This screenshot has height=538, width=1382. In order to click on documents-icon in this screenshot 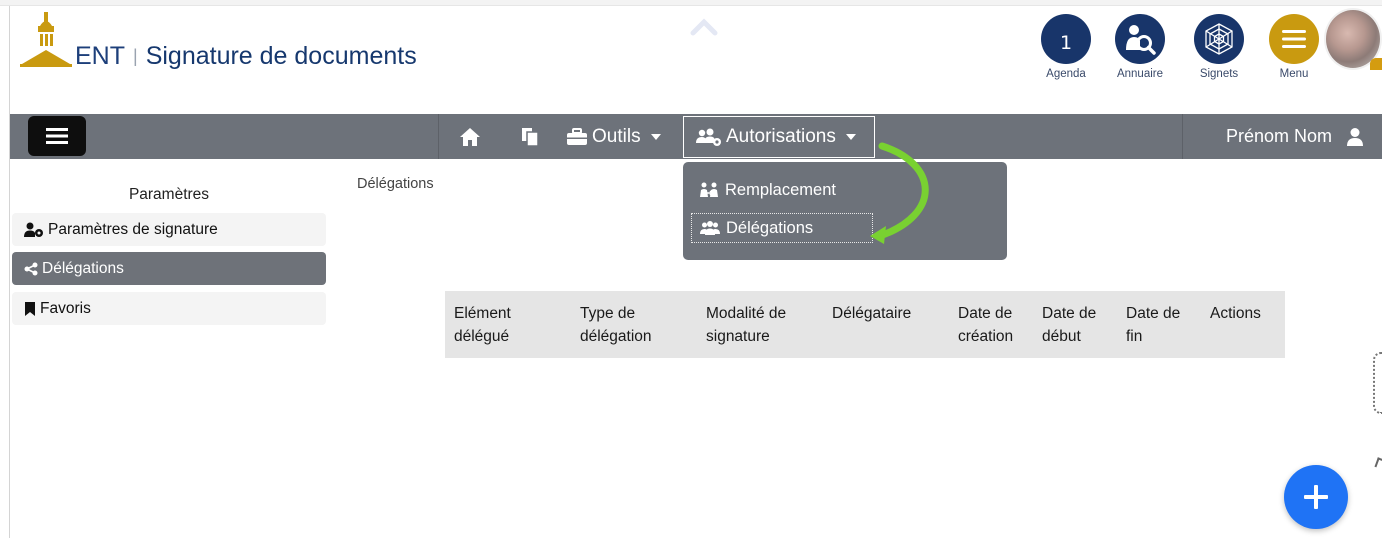, I will do `click(530, 137)`.